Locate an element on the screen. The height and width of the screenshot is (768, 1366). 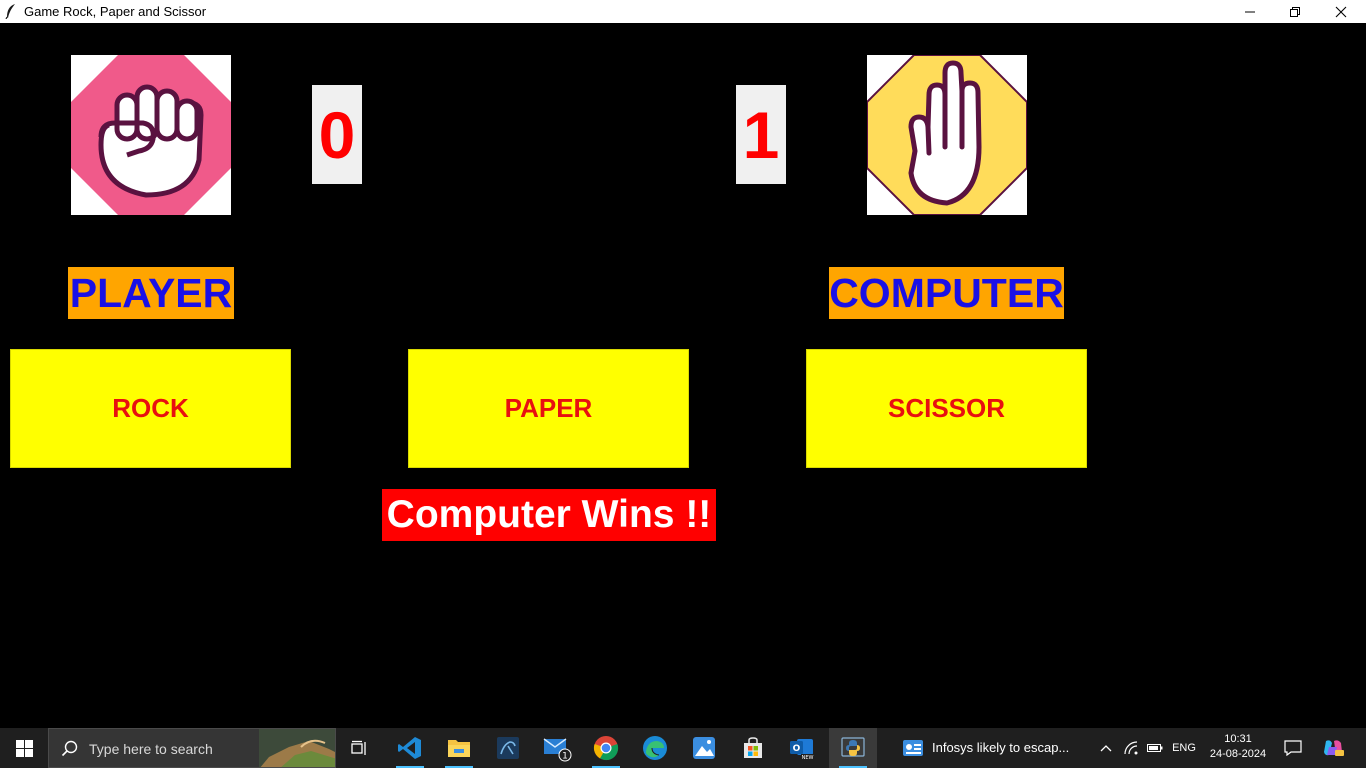
task-view-icon is located at coordinates (358, 747).